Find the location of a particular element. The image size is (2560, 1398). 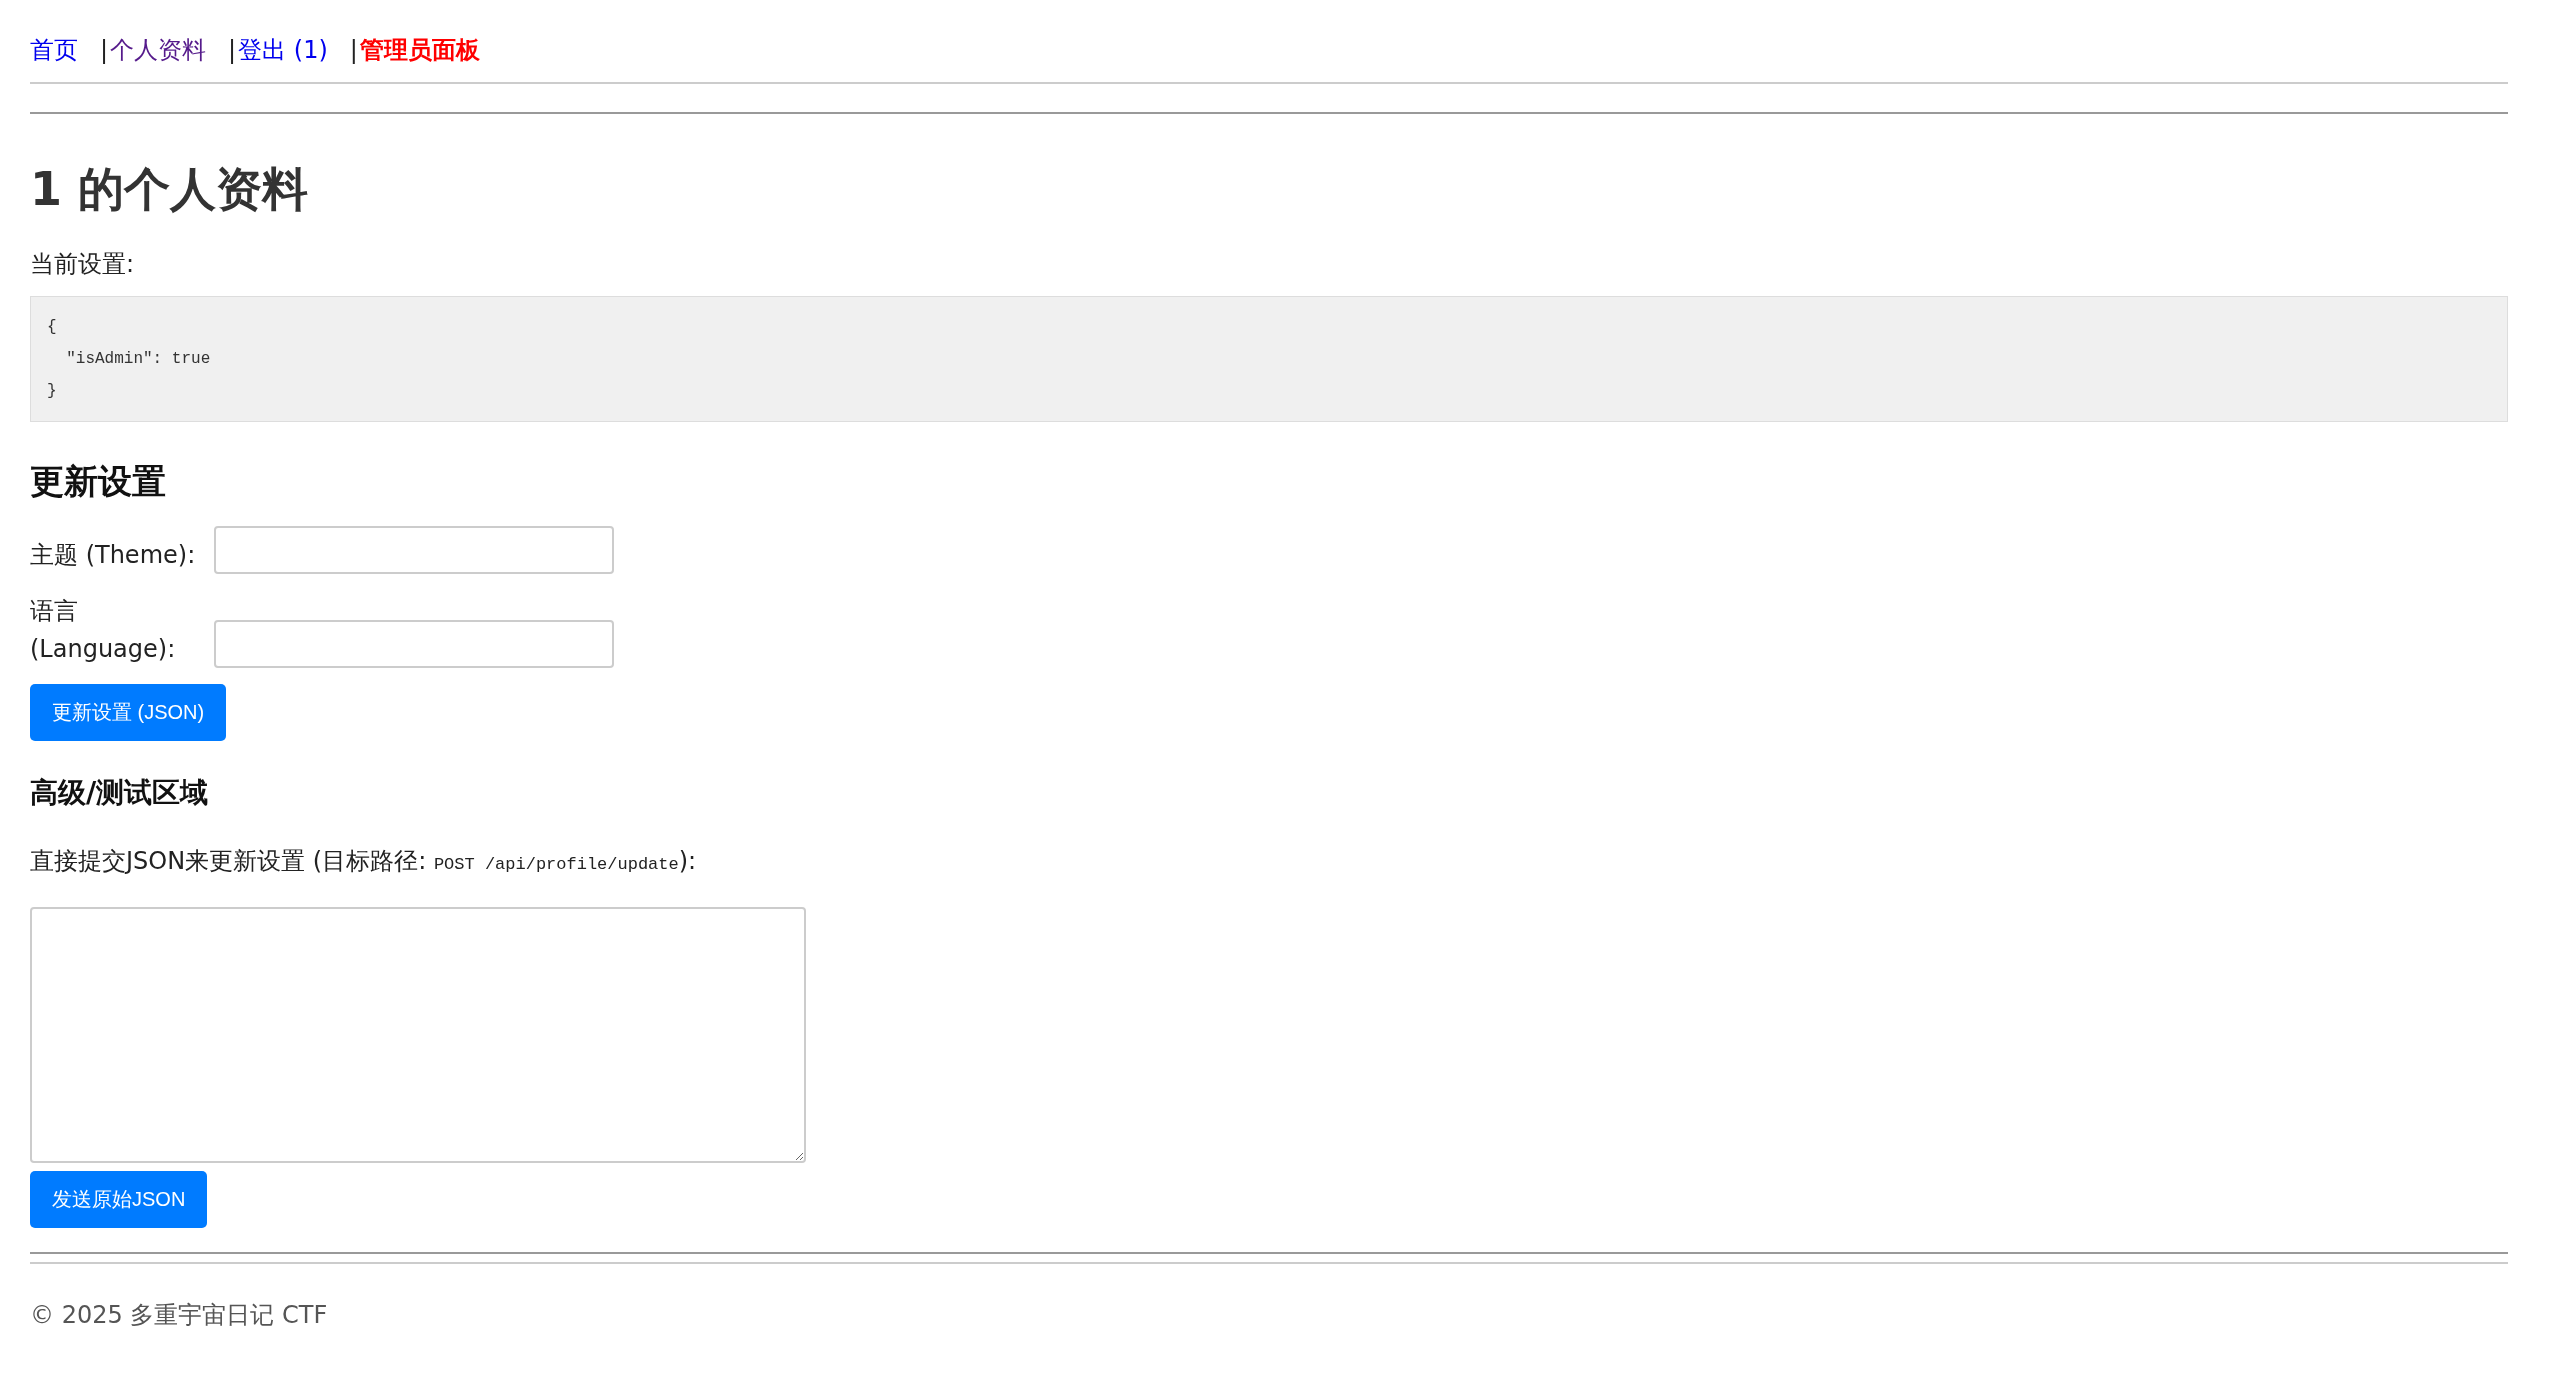

send-json-button: 发送原始JSON is located at coordinates (119, 1199).